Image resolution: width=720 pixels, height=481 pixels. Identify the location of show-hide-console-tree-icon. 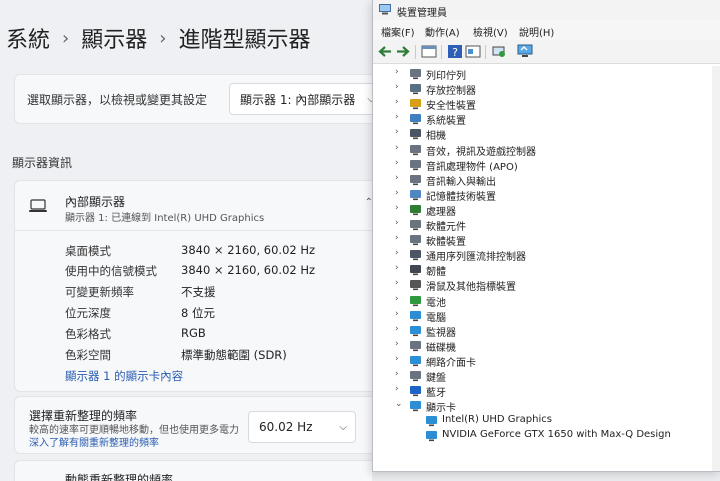
(429, 51).